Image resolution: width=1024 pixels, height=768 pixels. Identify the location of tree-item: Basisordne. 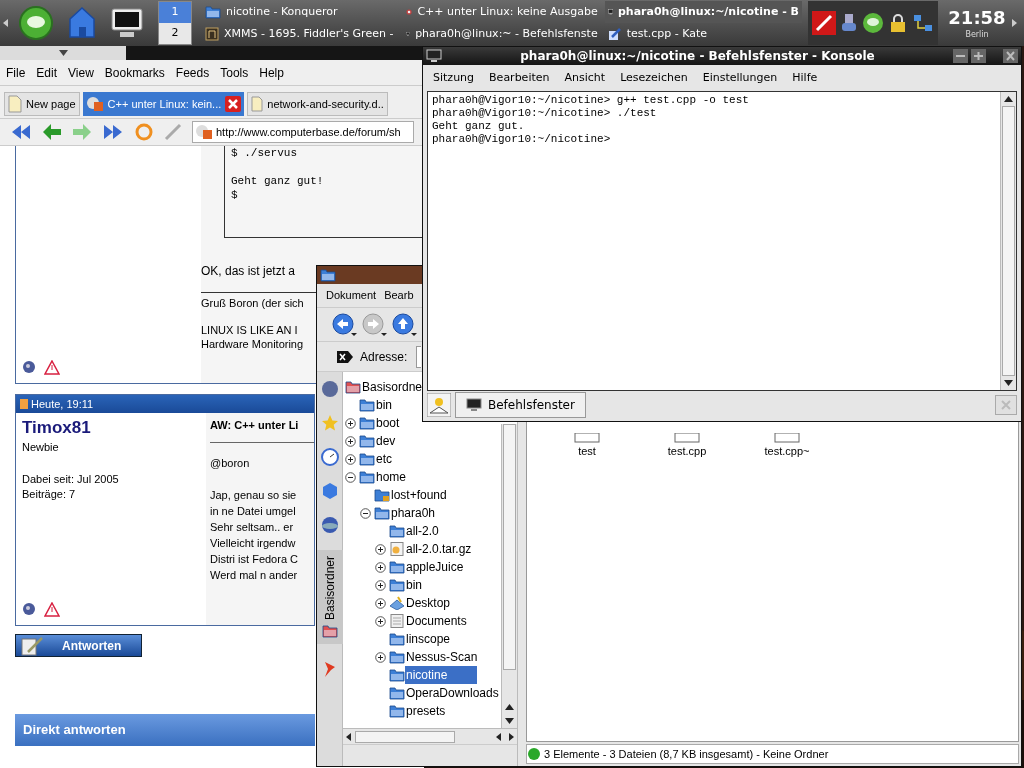
(392, 387).